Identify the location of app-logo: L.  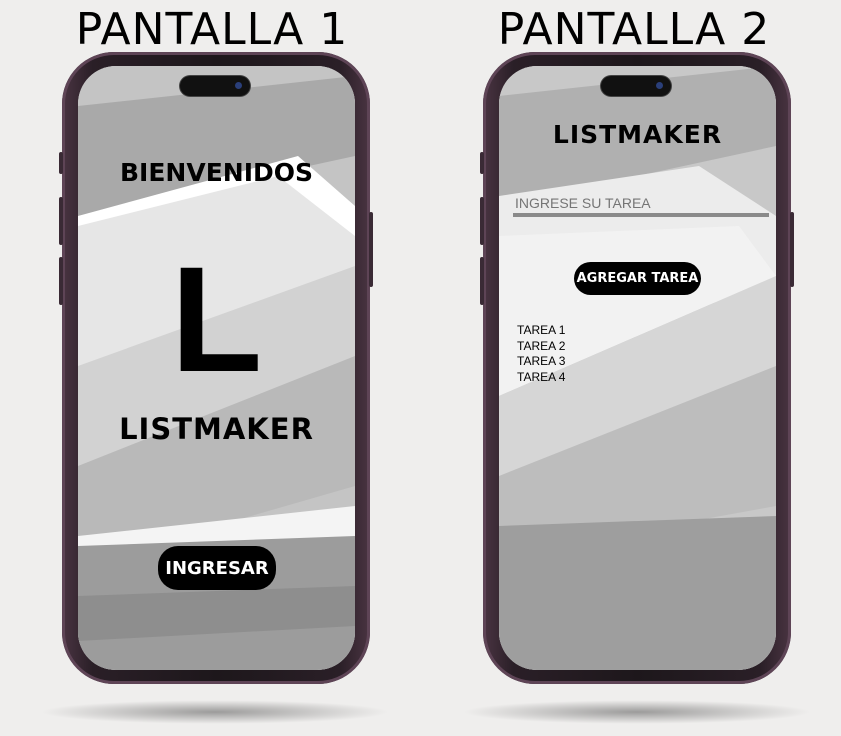
(216, 319).